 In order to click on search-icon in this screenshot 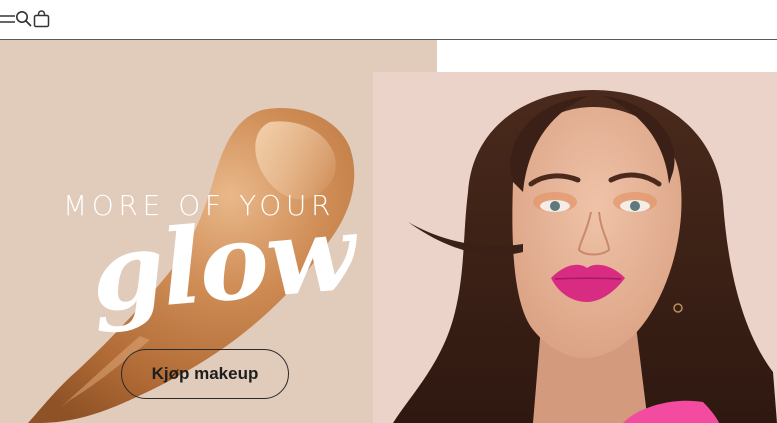, I will do `click(24, 19)`.